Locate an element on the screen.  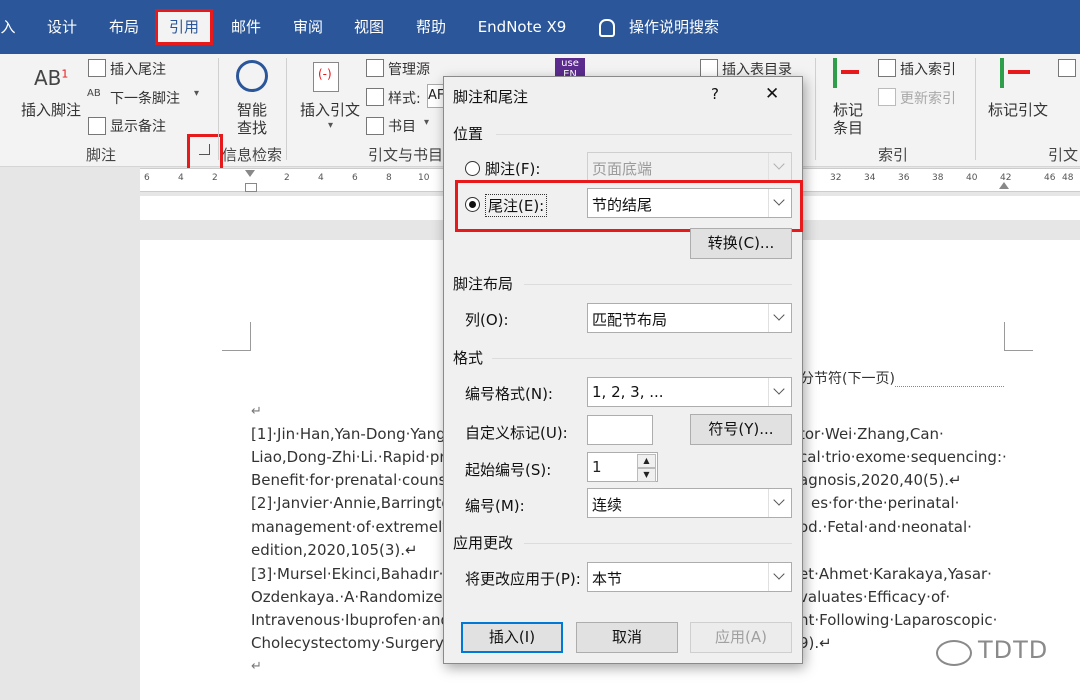
insert-footnote-icon: AB1 is located at coordinates (51, 78).